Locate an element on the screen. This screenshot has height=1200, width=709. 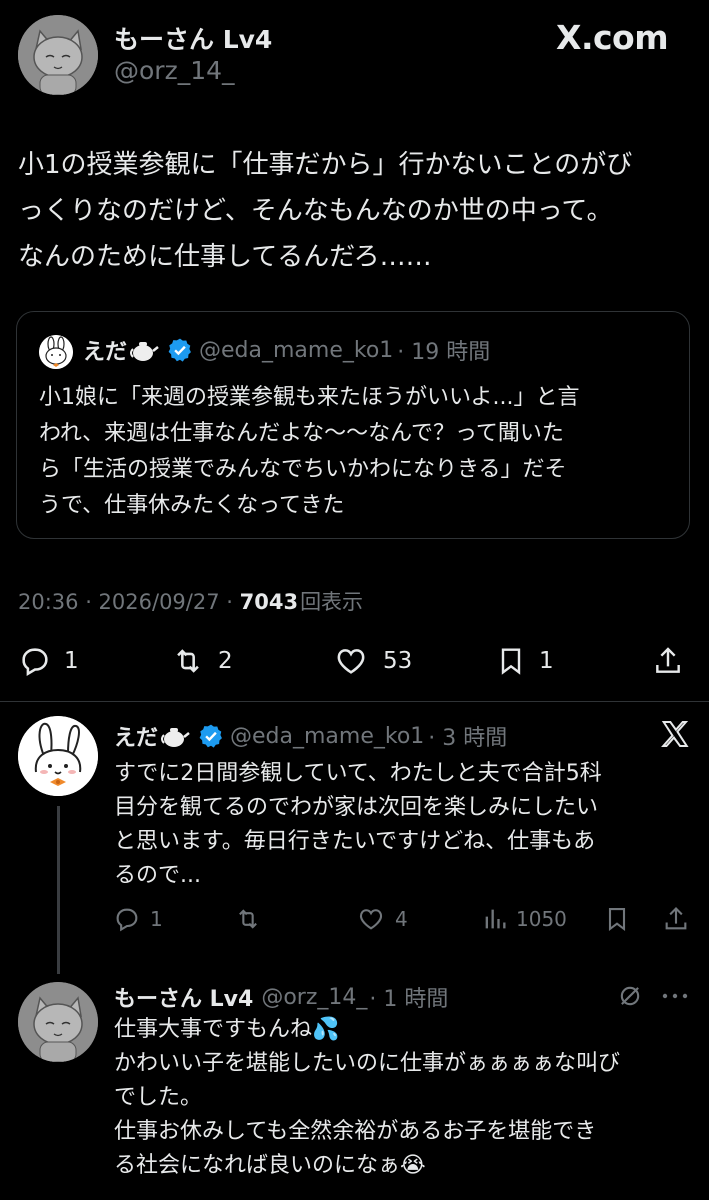
views-chart-icon is located at coordinates (495, 919).